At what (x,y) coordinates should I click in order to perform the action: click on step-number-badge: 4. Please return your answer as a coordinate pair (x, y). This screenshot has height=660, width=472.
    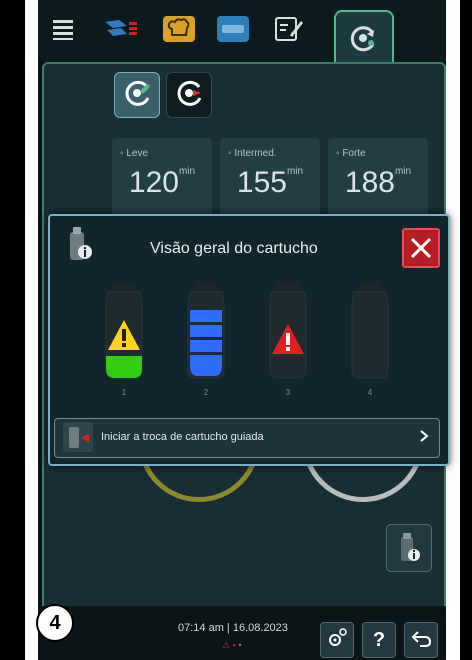
    Looking at the image, I should click on (55, 623).